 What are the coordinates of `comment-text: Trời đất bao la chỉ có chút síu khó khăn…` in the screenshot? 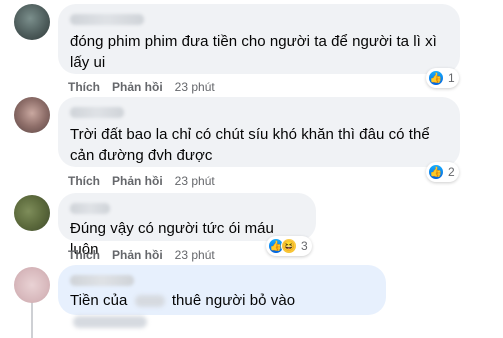 It's located at (250, 145).